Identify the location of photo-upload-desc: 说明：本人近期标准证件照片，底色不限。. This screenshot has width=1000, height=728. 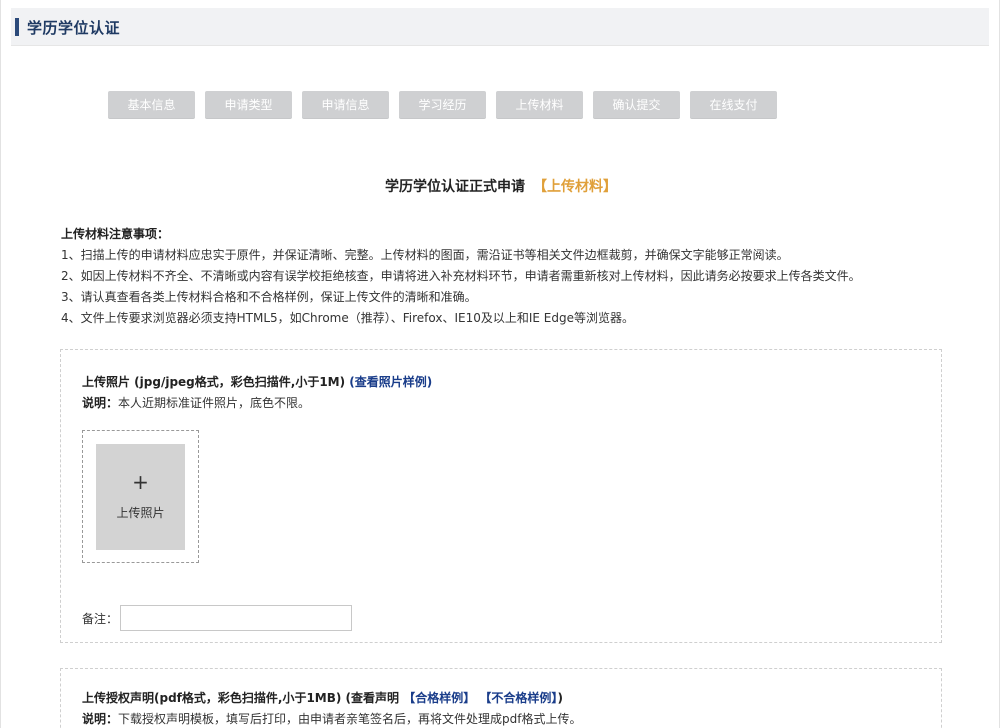
(196, 402).